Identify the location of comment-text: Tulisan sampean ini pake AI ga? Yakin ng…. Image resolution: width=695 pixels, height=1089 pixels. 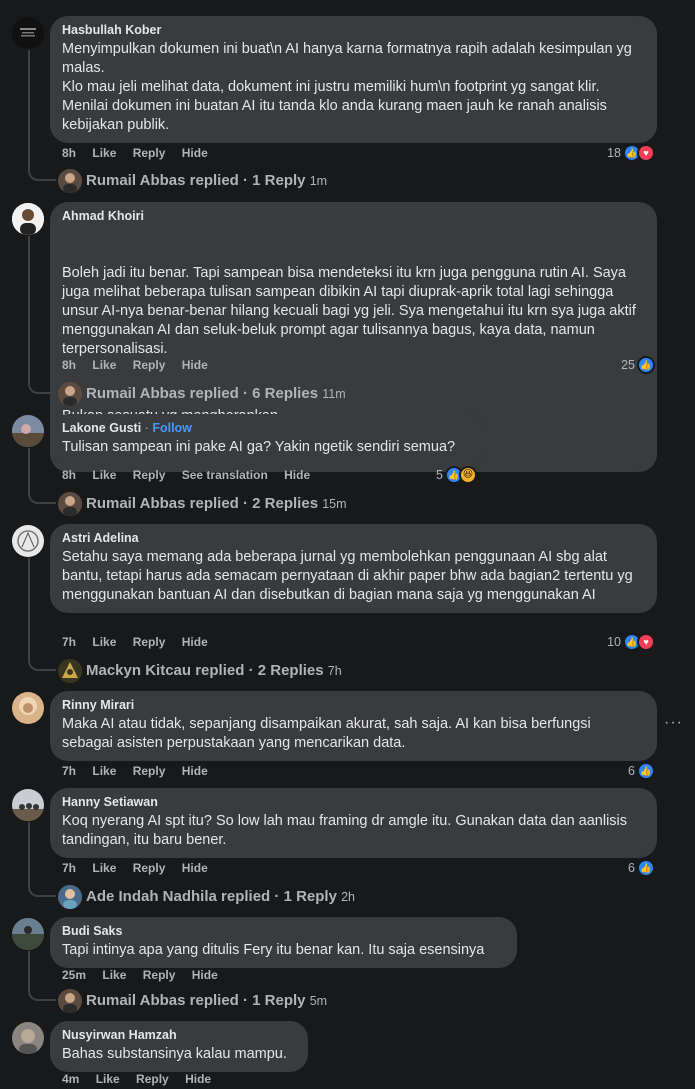
(259, 447).